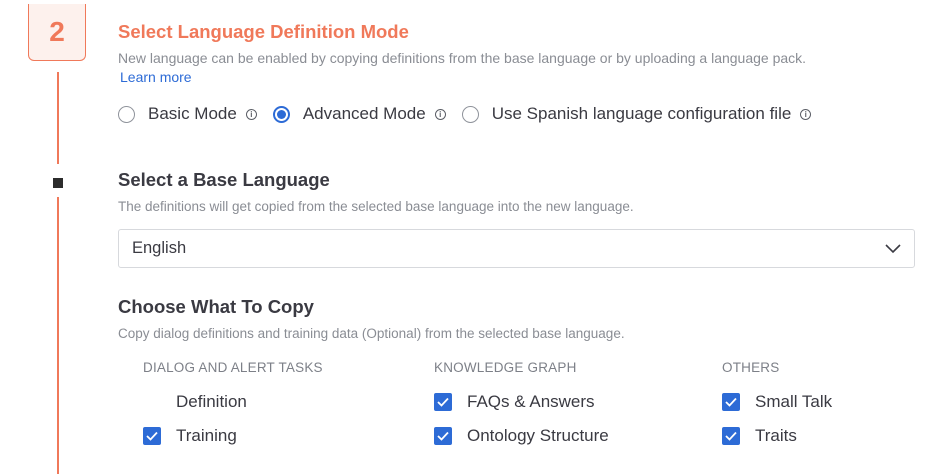 This screenshot has width=933, height=474. I want to click on training-checkbox, so click(152, 436).